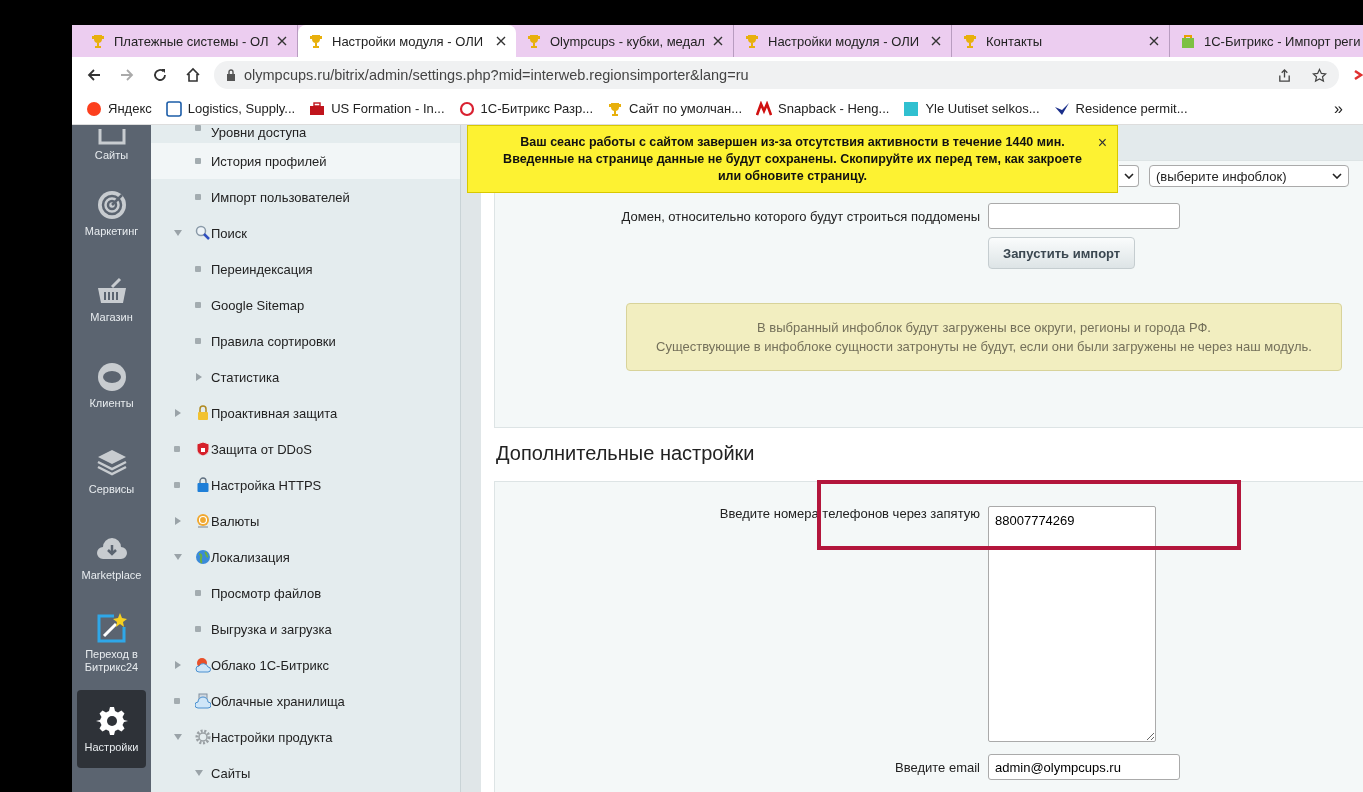 This screenshot has height=792, width=1363. I want to click on menu-item: Настройка HTTPS, so click(305, 485).